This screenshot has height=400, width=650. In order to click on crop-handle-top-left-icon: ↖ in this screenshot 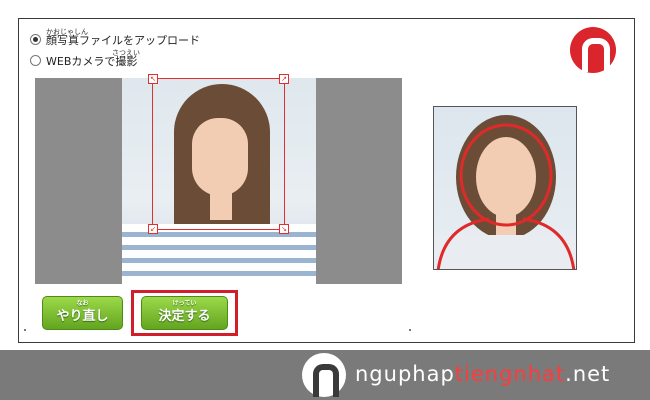, I will do `click(153, 79)`.